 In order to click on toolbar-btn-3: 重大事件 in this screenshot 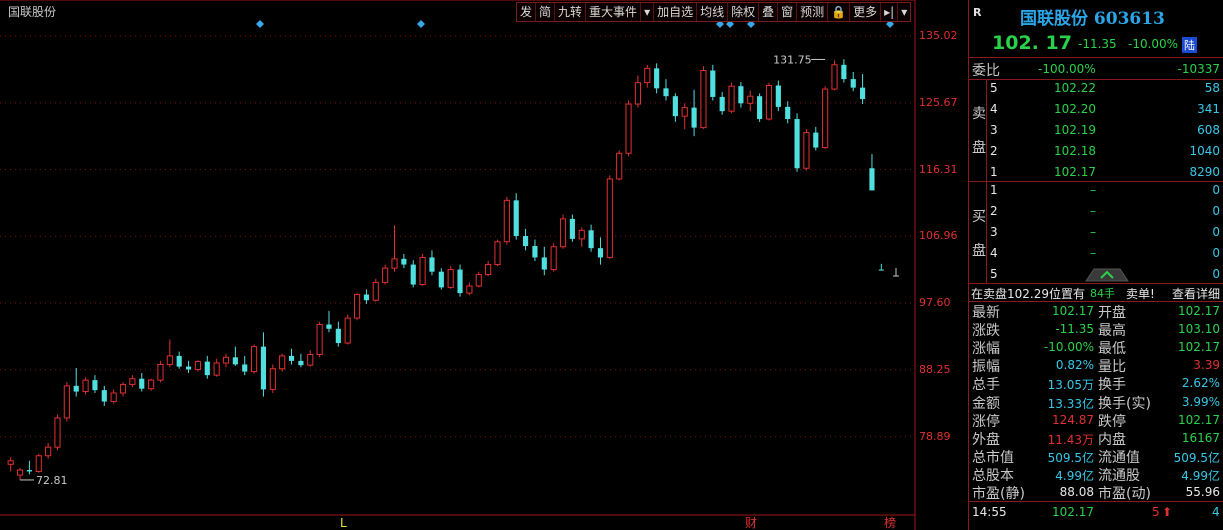, I will do `click(614, 12)`.